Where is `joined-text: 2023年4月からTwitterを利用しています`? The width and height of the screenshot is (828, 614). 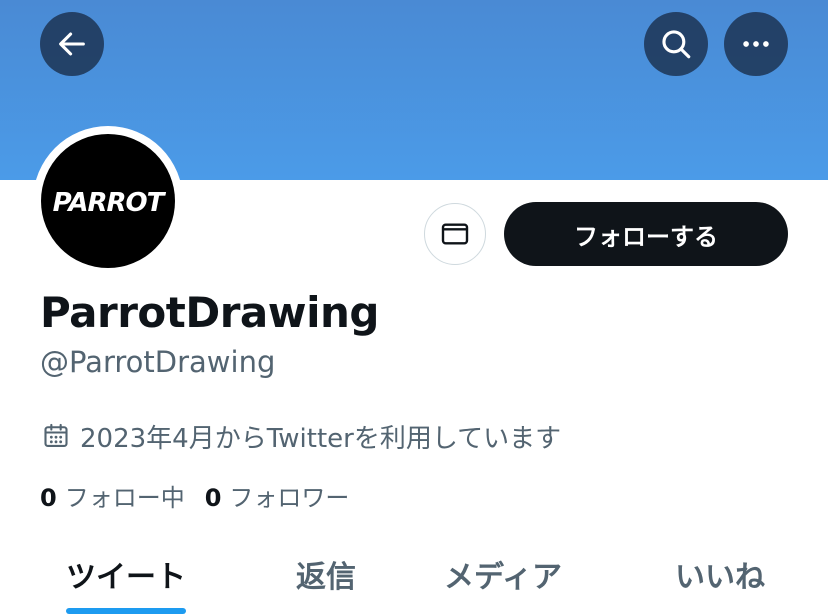
joined-text: 2023年4月からTwitterを利用しています is located at coordinates (321, 438).